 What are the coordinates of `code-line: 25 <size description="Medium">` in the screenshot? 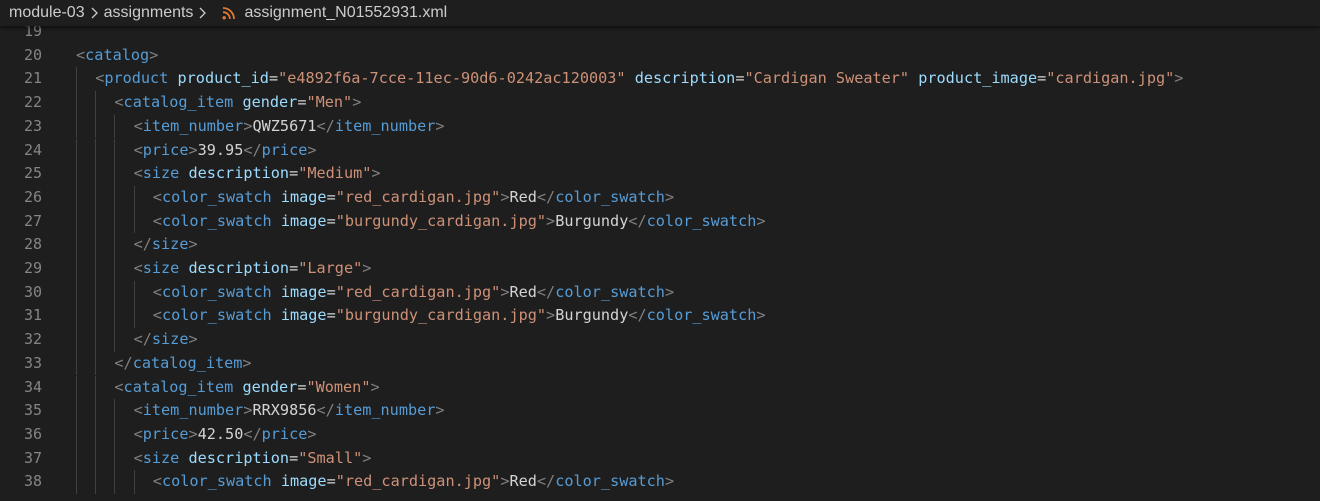 It's located at (660, 174).